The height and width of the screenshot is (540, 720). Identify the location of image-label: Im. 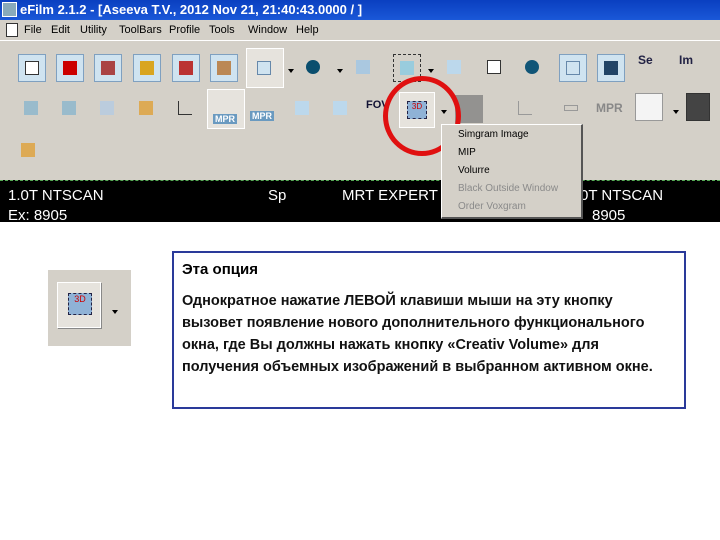
(686, 60).